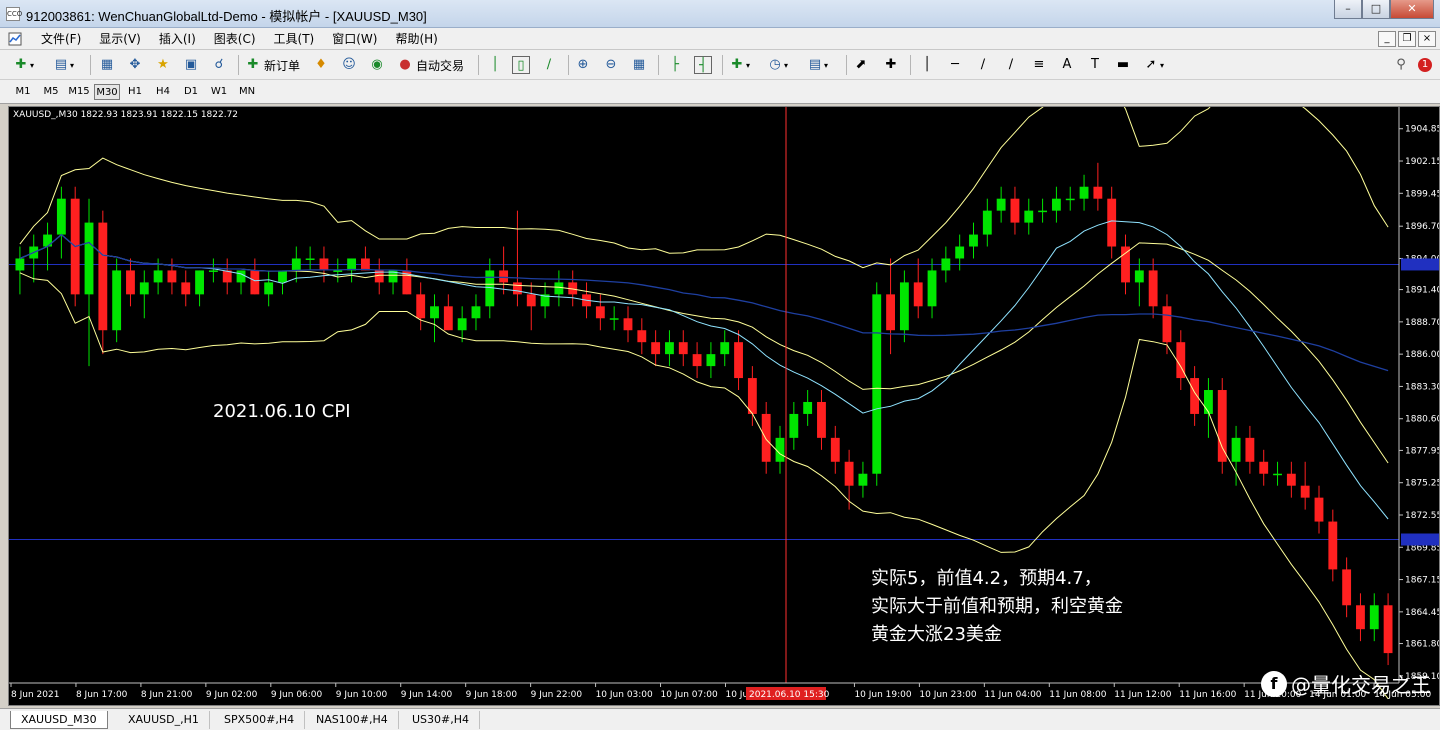  I want to click on price-tick-label: 1904.85, so click(1422, 130).